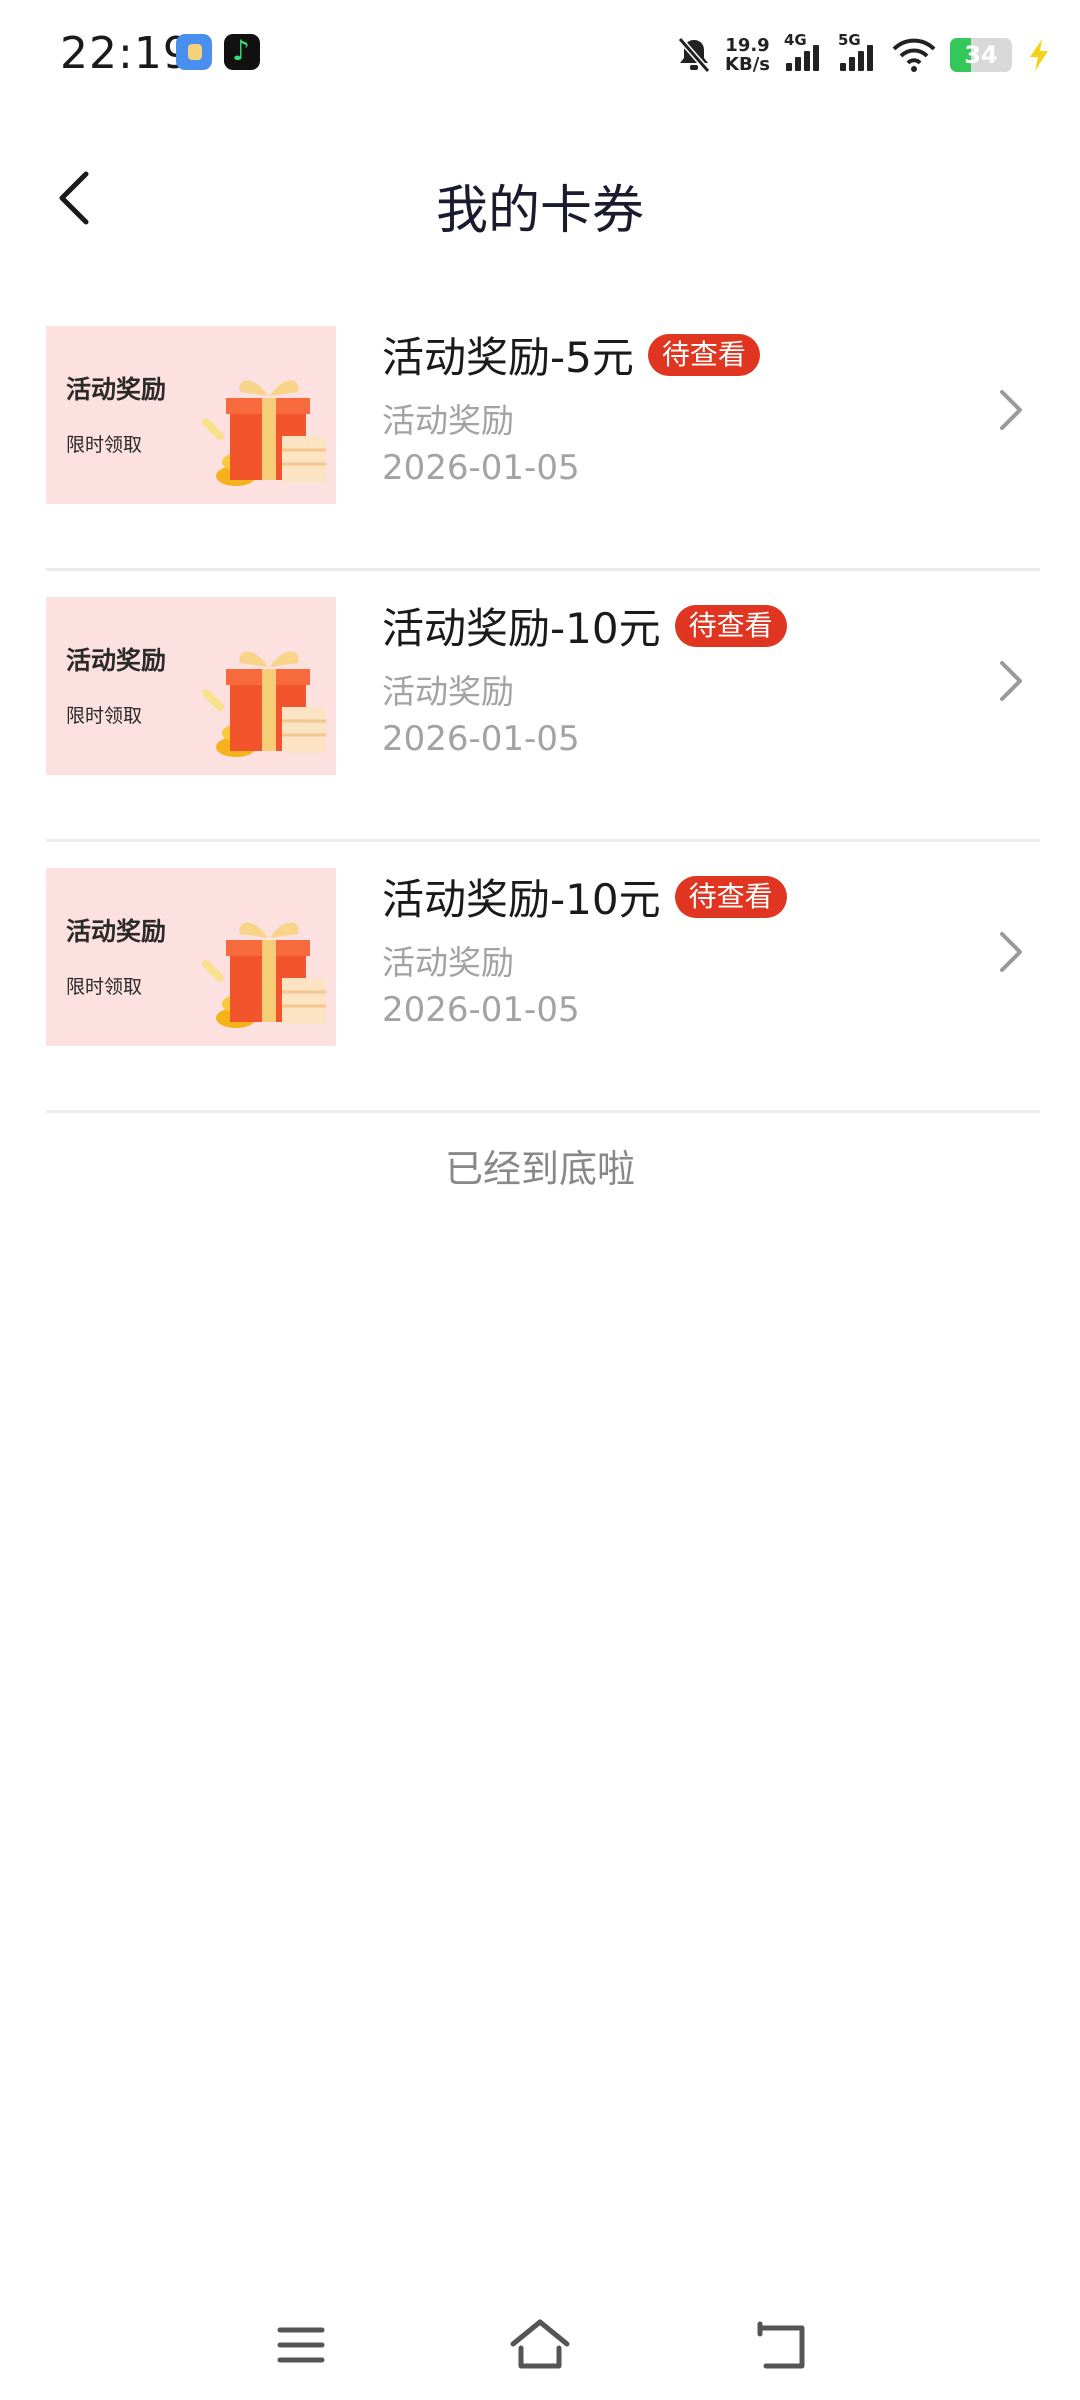 Image resolution: width=1080 pixels, height=2400 pixels. I want to click on signal-4g-icon: 4G, so click(804, 53).